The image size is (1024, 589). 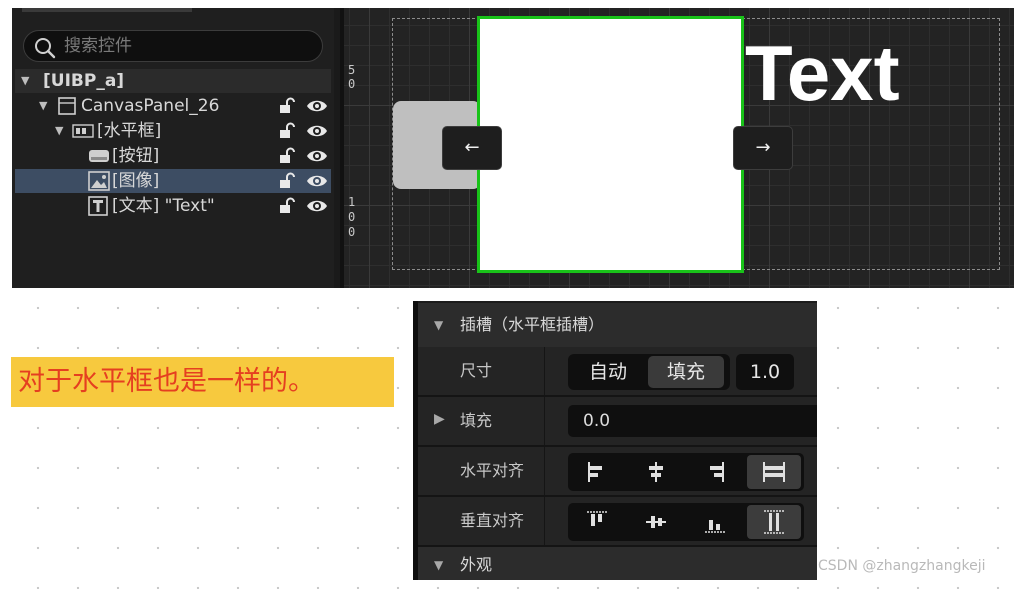 I want to click on vertical-alignment-group, so click(x=686, y=522).